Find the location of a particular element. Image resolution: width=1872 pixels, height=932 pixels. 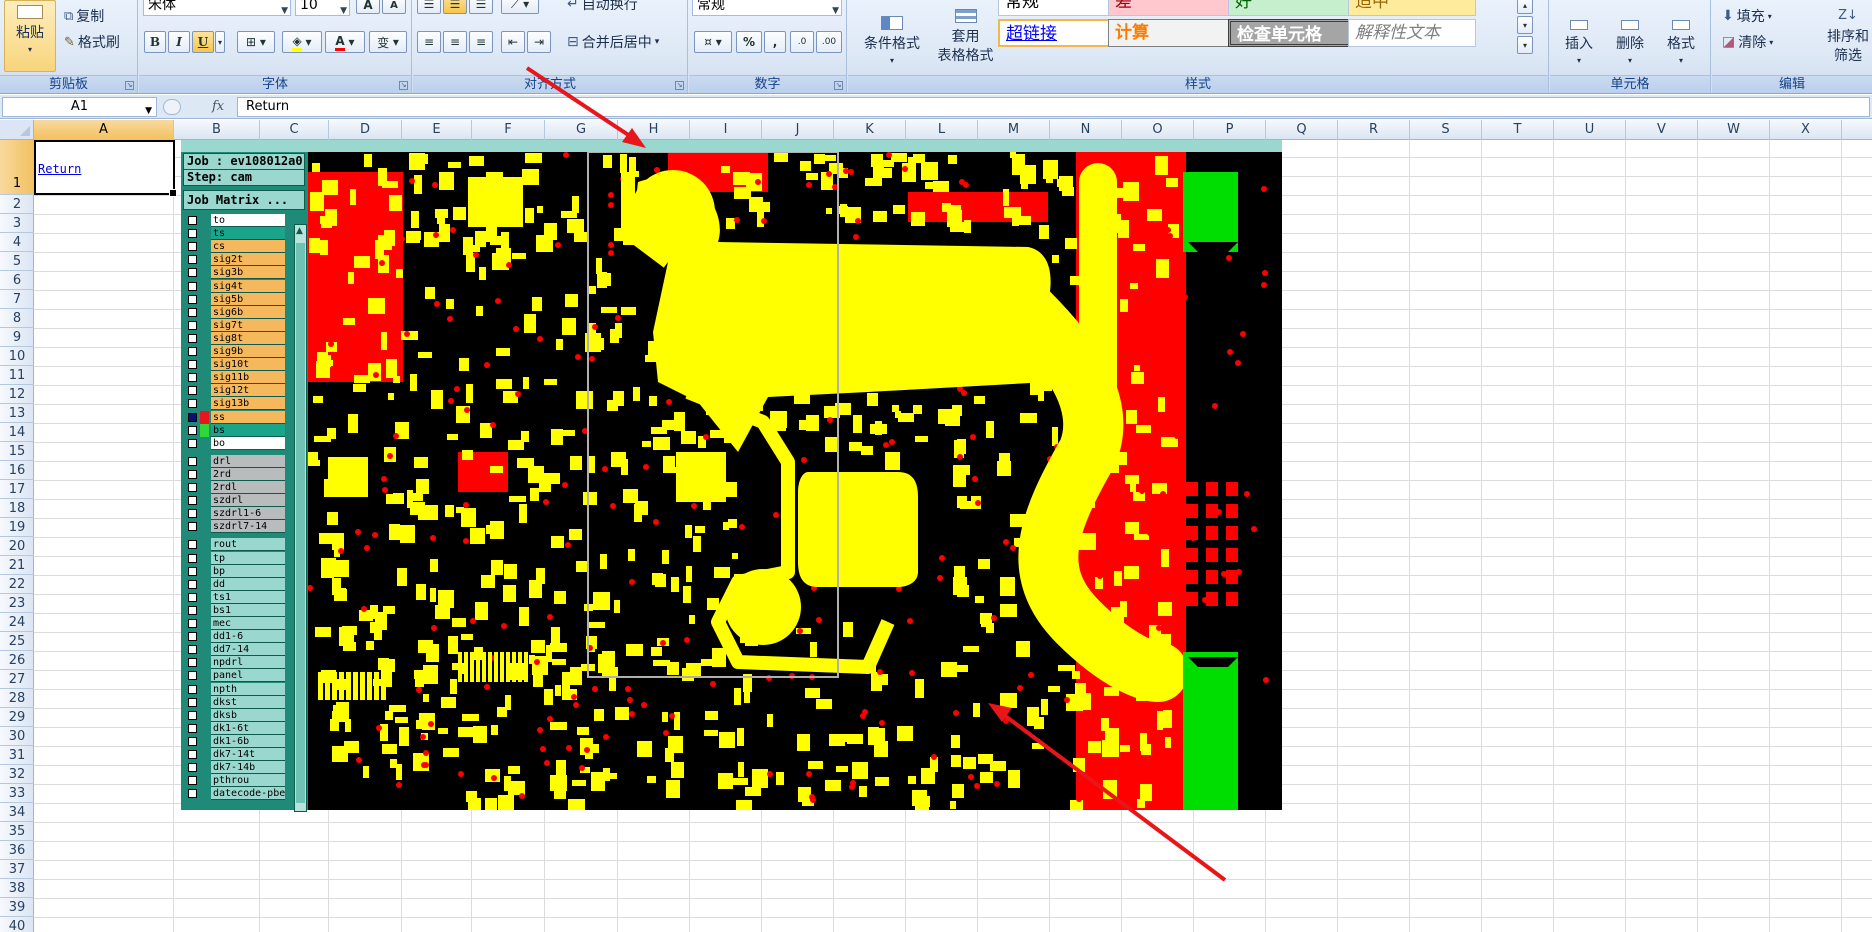

column-header: R is located at coordinates (1374, 130).